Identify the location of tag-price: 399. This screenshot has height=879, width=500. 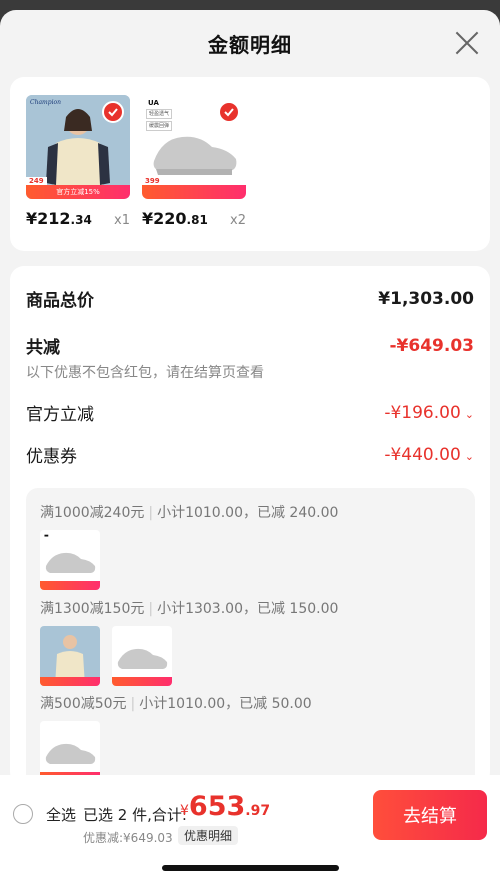
(152, 181).